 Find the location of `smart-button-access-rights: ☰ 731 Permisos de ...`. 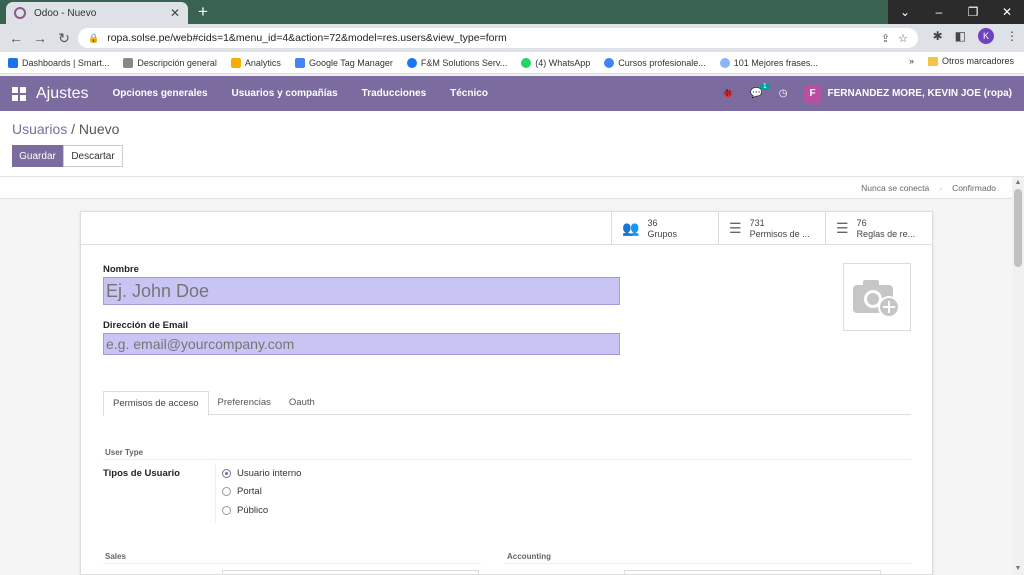

smart-button-access-rights: ☰ 731 Permisos de ... is located at coordinates (771, 228).